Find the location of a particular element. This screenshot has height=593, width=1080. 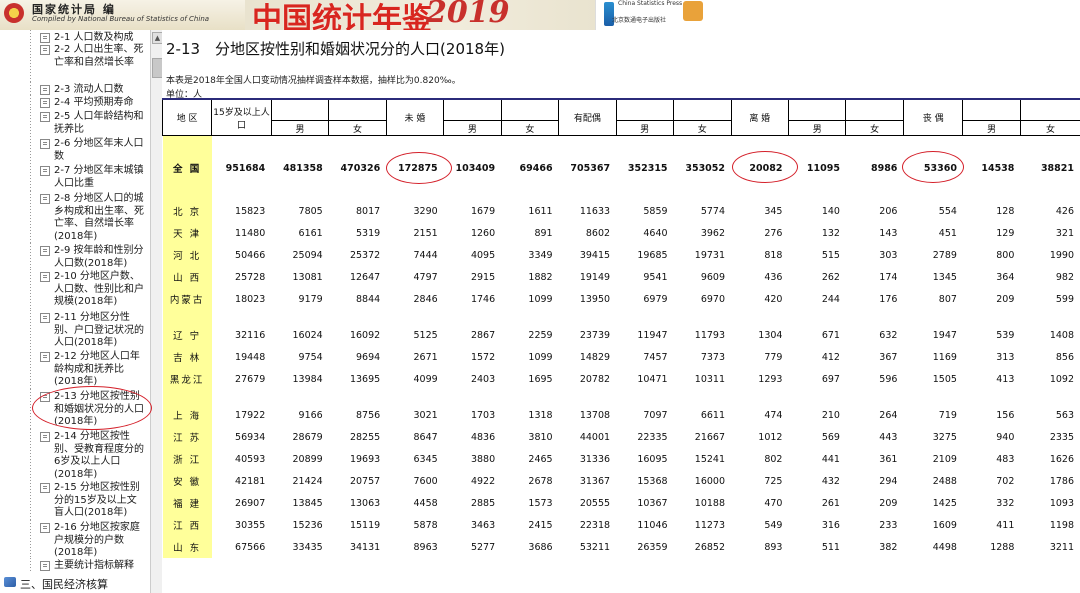

value-cell: 569 is located at coordinates (830, 437).